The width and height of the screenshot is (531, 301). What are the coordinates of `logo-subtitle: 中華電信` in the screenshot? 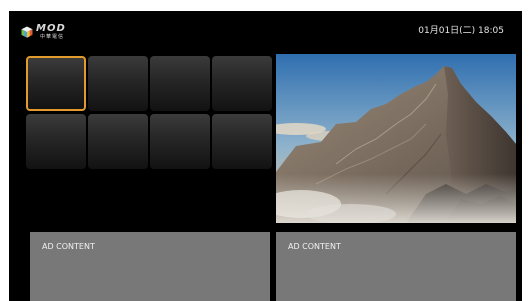 It's located at (52, 37).